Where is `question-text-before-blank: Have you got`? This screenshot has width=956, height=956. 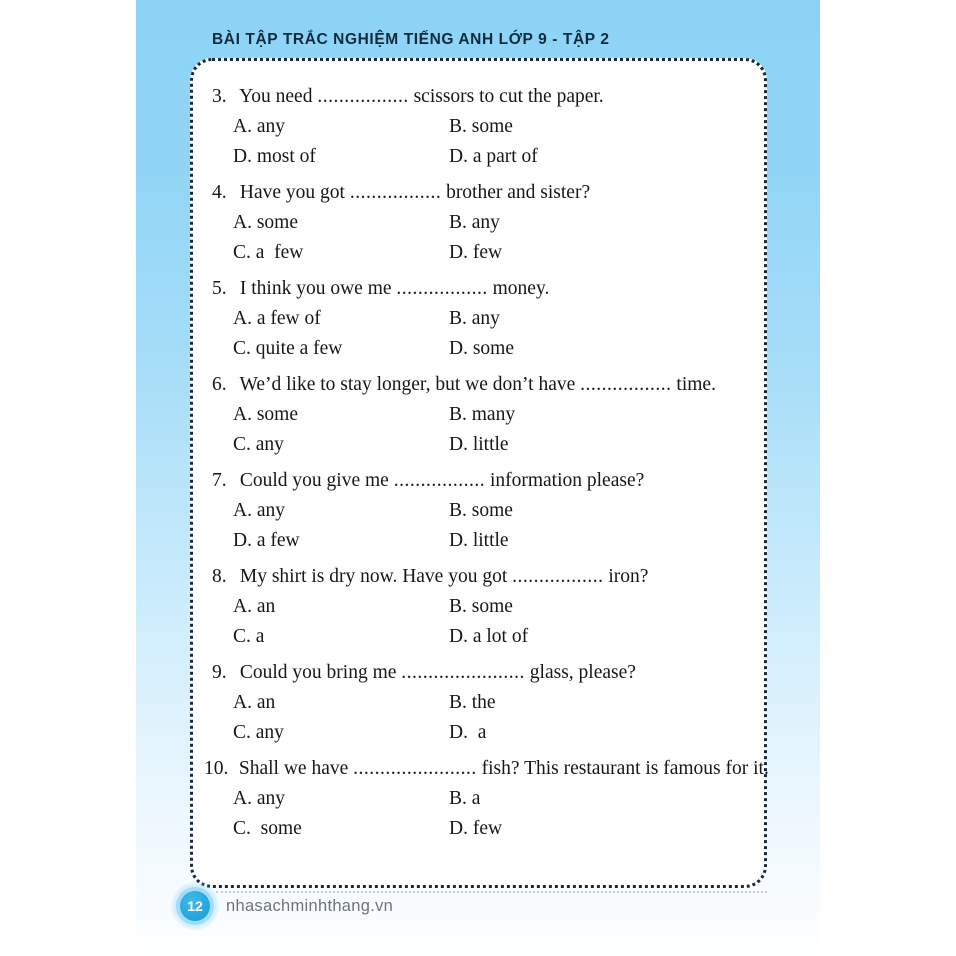
question-text-before-blank: Have you got is located at coordinates (292, 192).